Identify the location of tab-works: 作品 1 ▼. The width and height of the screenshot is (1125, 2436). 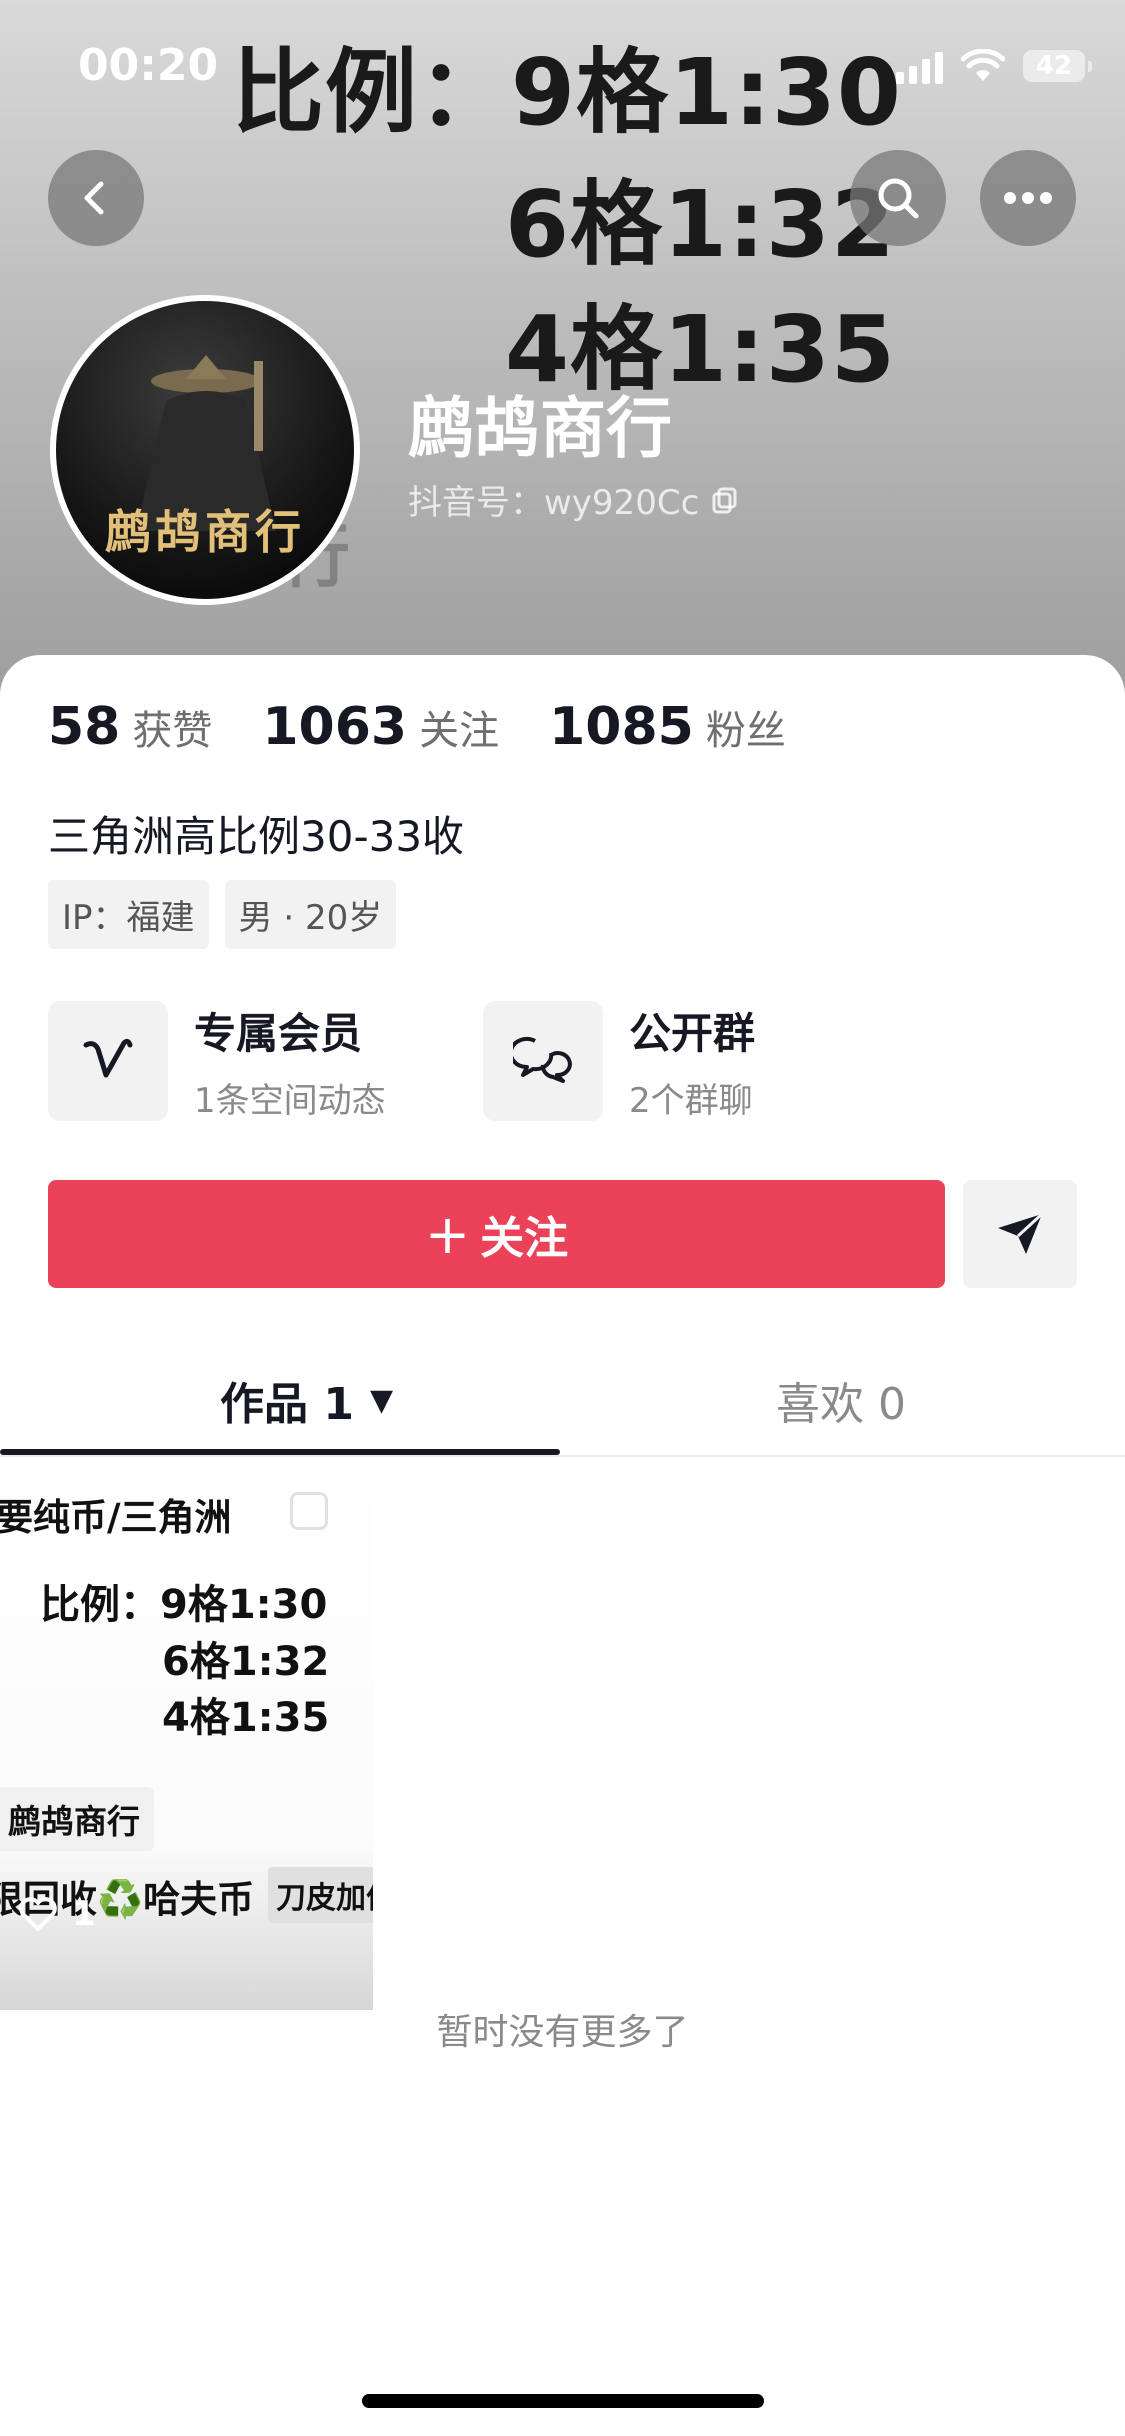
(306, 1400).